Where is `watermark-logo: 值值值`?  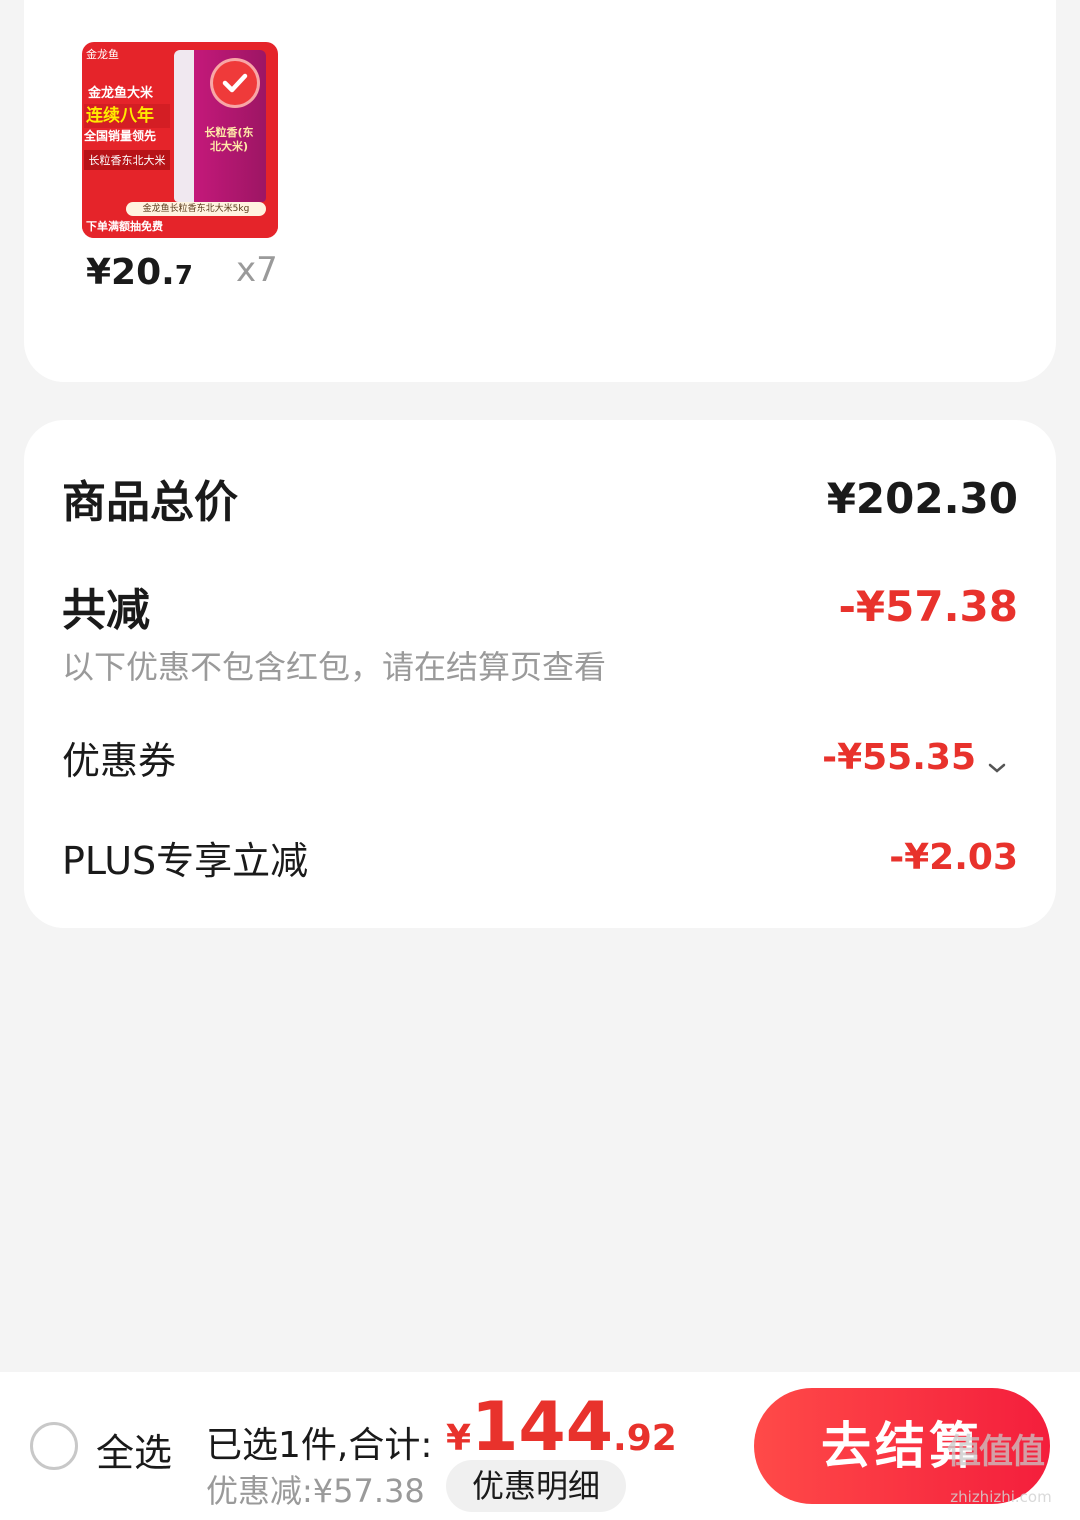
watermark-logo: 值值值 is located at coordinates (996, 1452).